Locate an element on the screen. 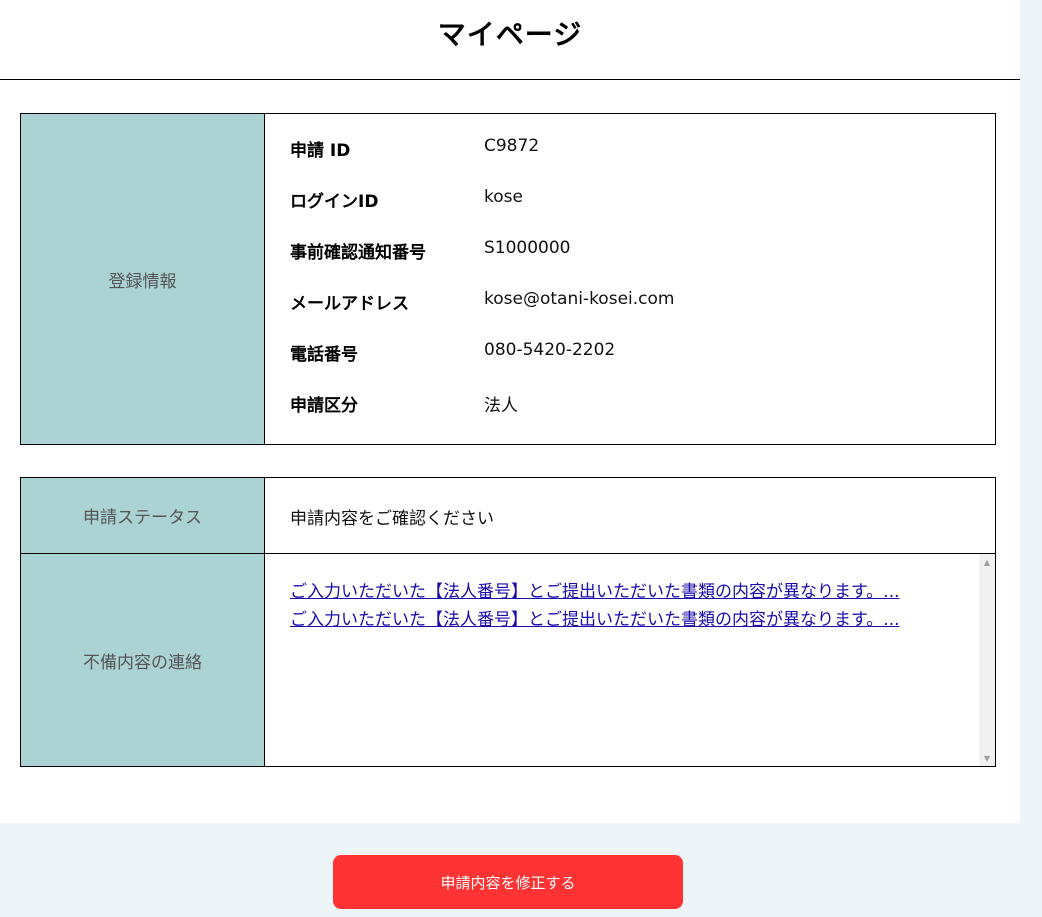 The height and width of the screenshot is (917, 1042). defects-label: 不備内容の連絡 is located at coordinates (143, 660).